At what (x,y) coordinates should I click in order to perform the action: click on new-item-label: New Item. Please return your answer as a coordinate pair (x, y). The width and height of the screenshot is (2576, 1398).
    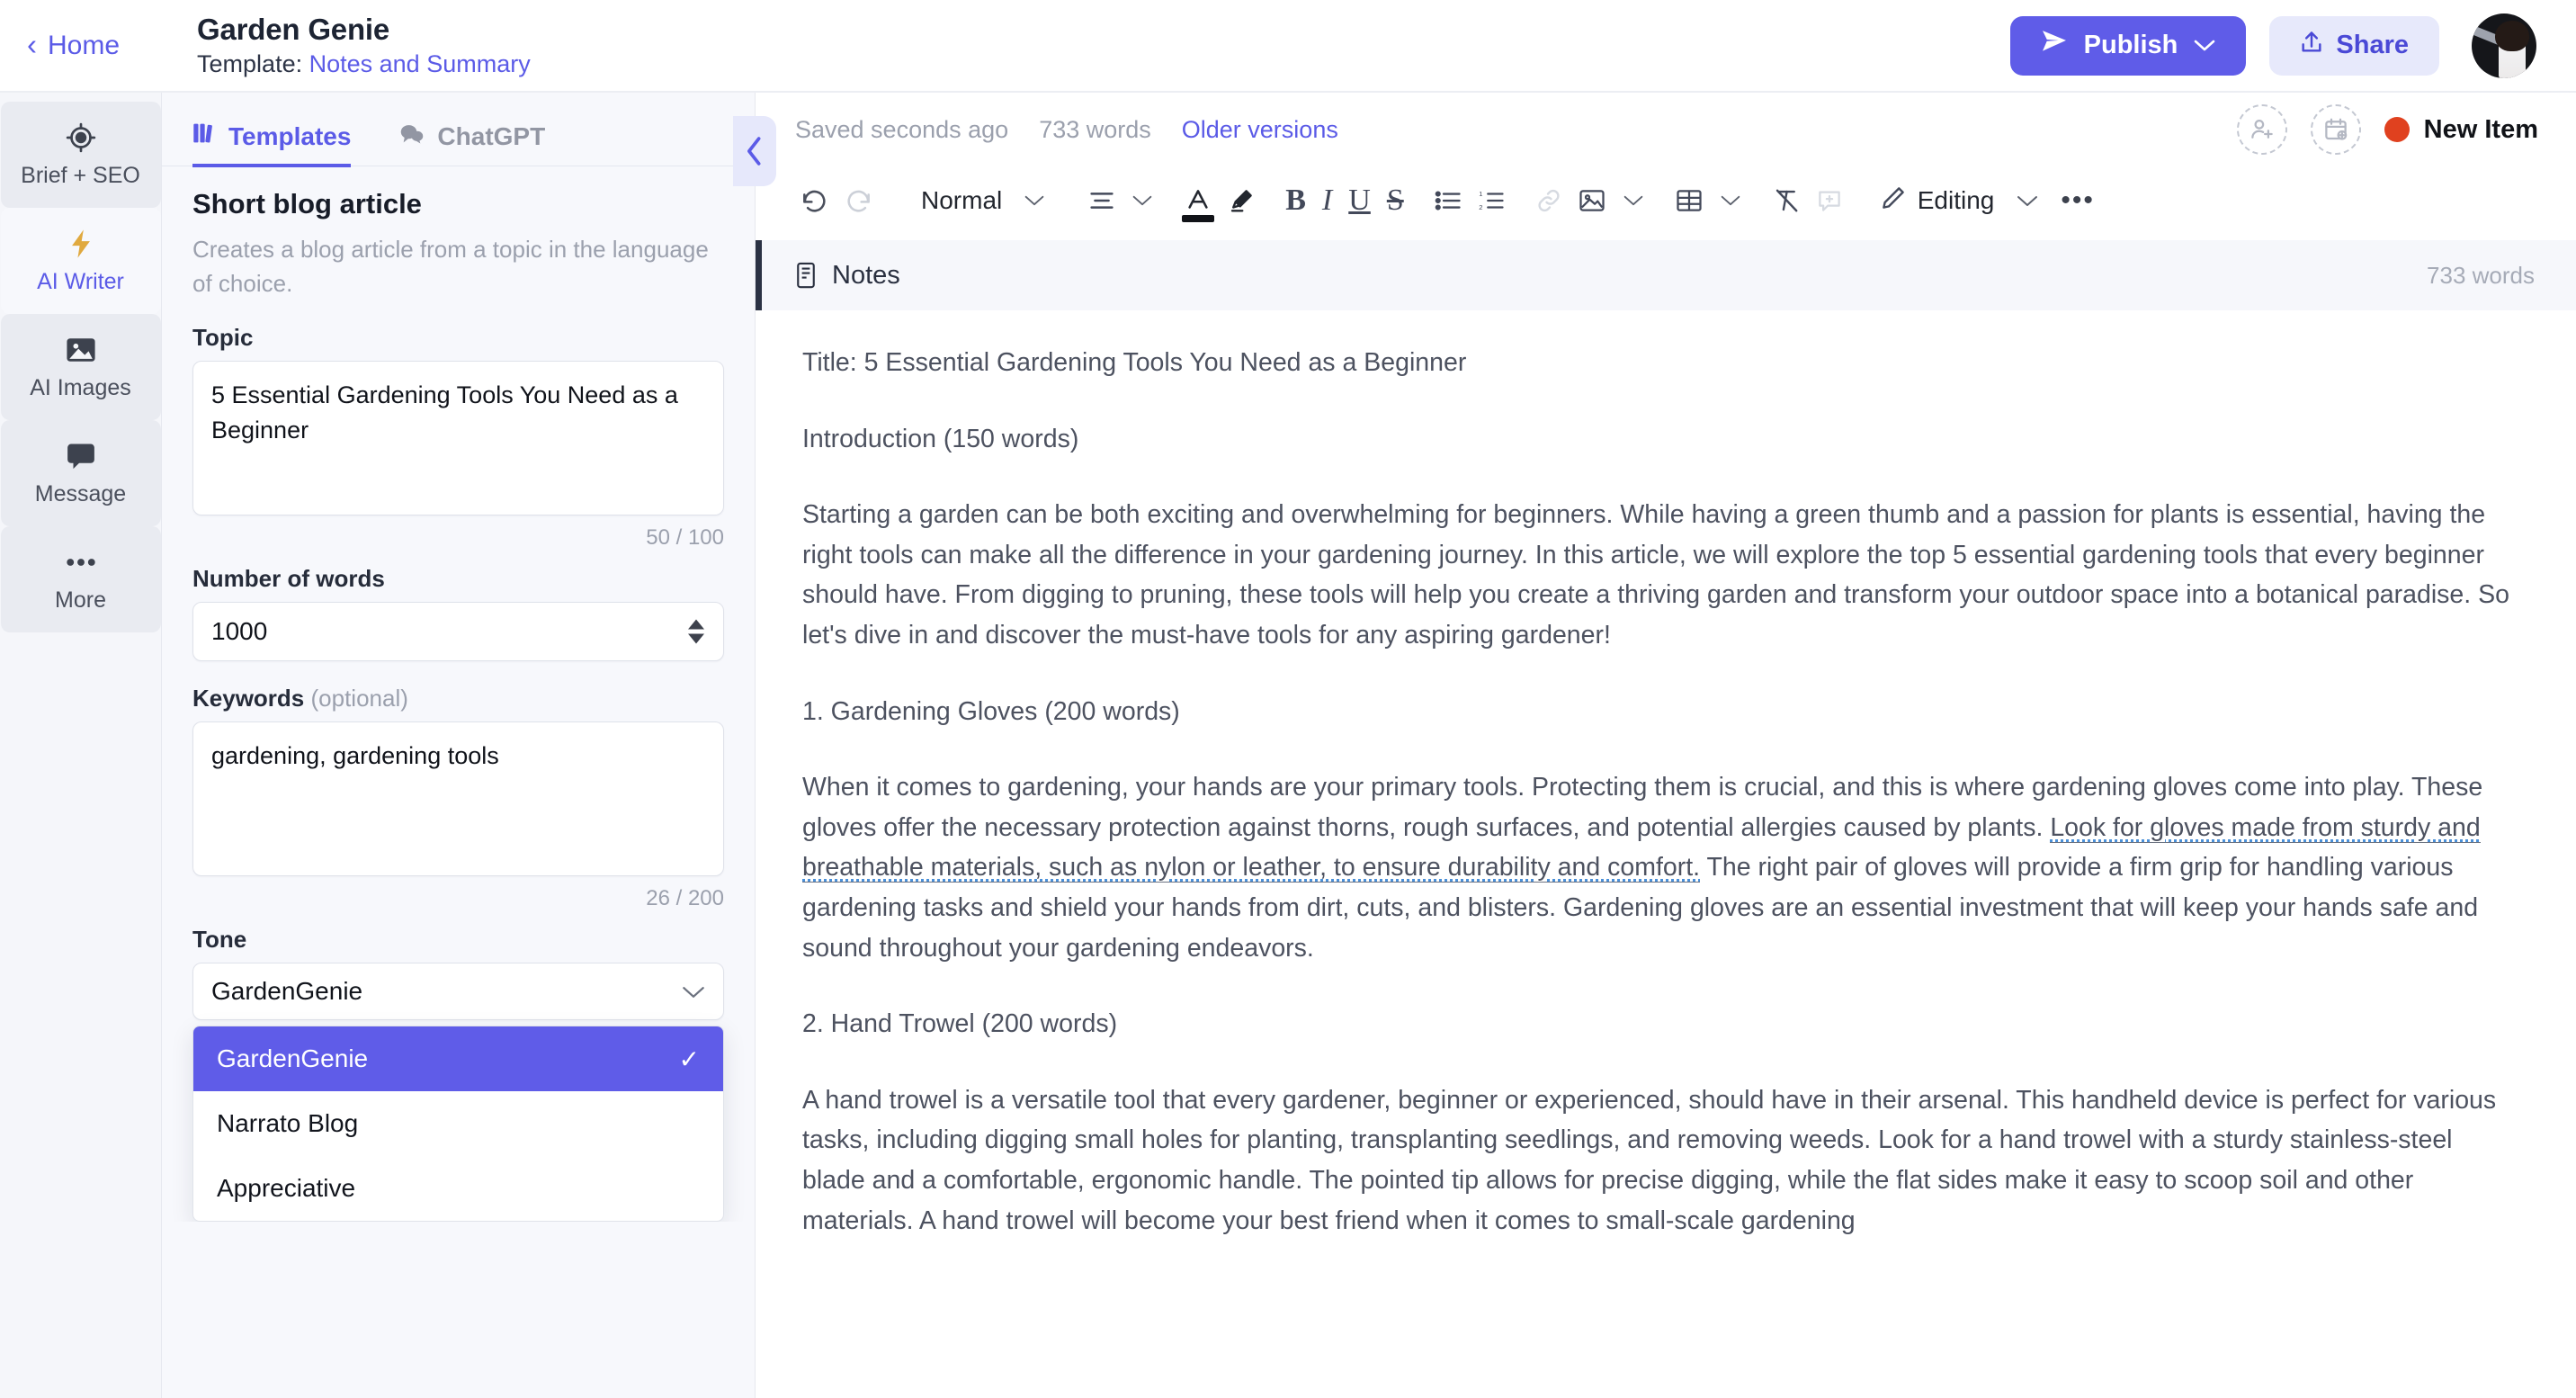
    Looking at the image, I should click on (2480, 129).